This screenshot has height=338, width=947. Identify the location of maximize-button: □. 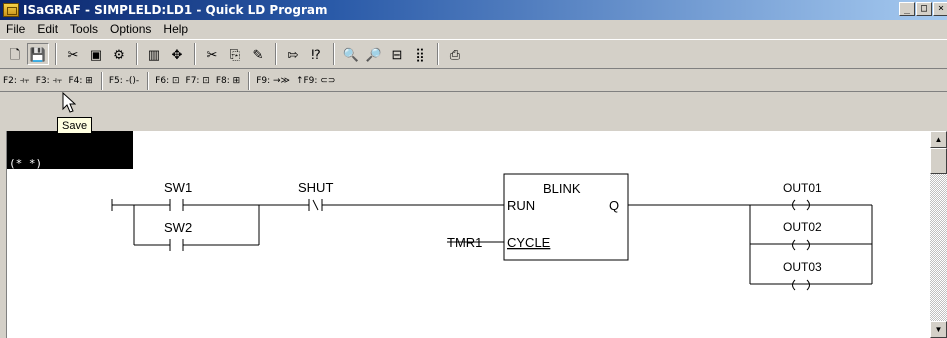
(924, 9).